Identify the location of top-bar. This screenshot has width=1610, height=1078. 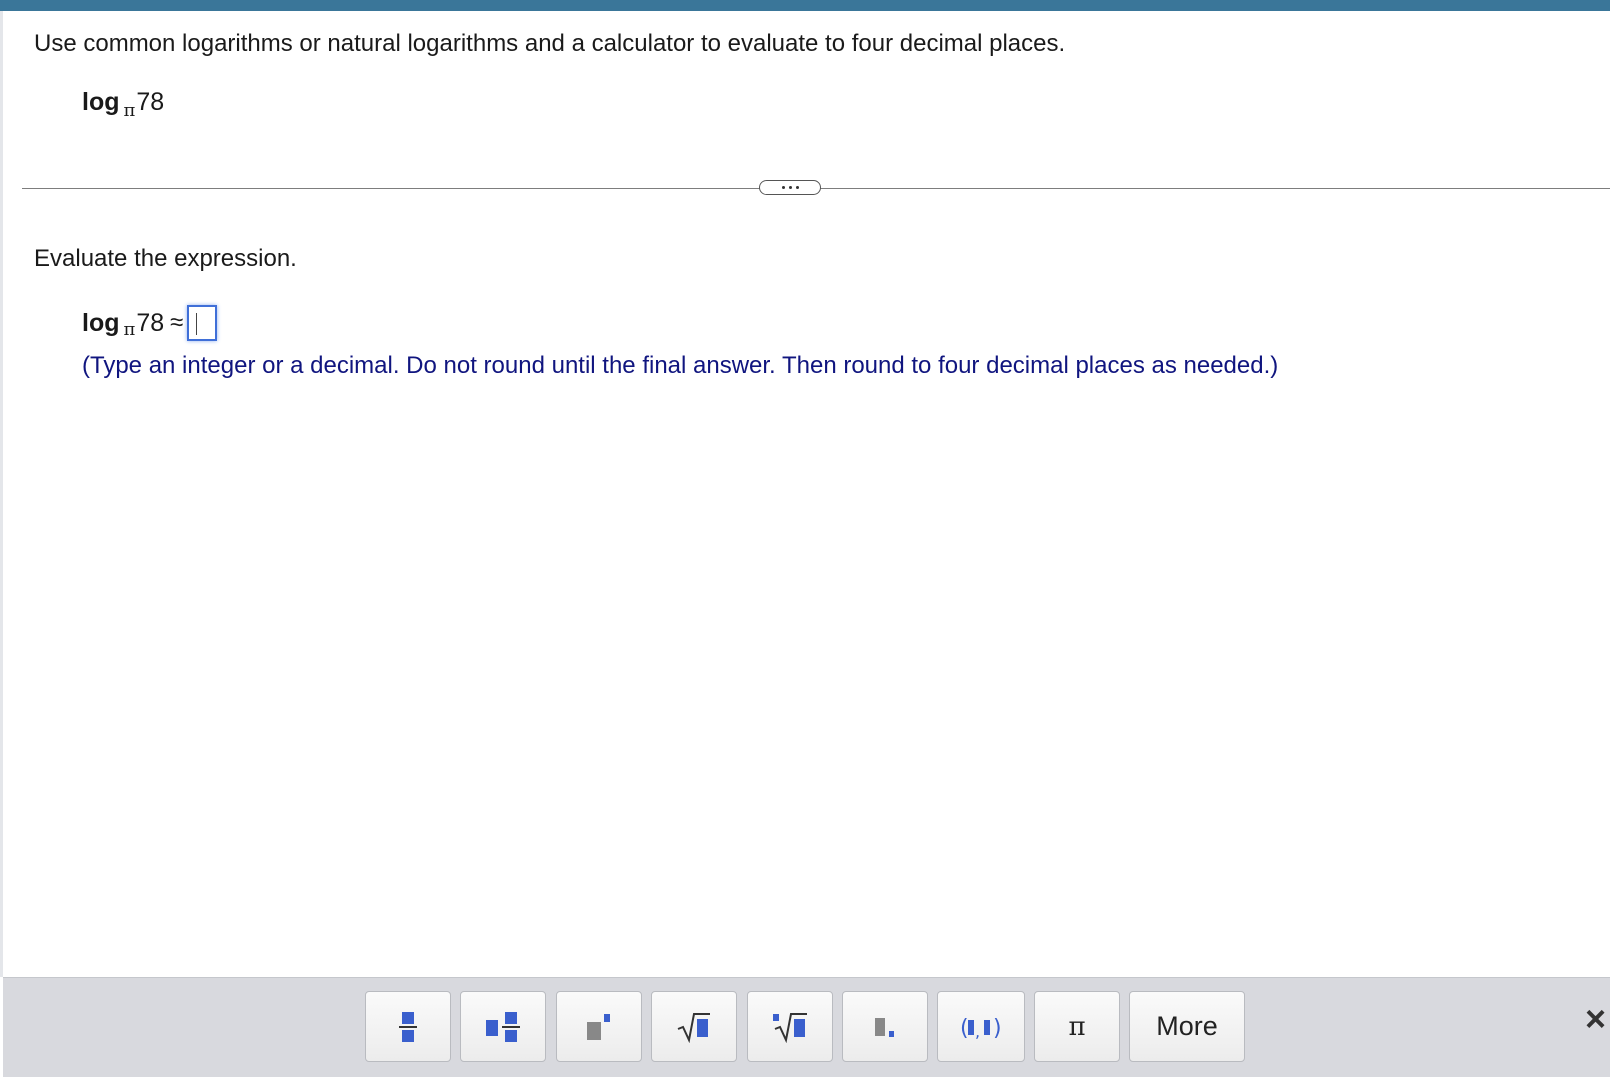
(805, 5).